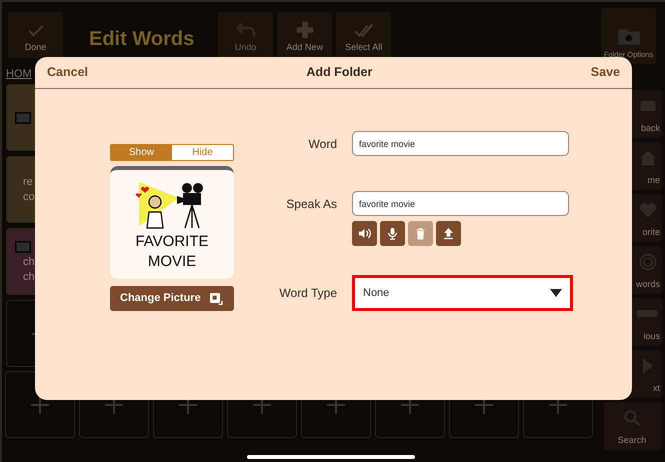 This screenshot has height=462, width=665. Describe the element at coordinates (29, 197) in the screenshot. I see `tile-label: co` at that location.